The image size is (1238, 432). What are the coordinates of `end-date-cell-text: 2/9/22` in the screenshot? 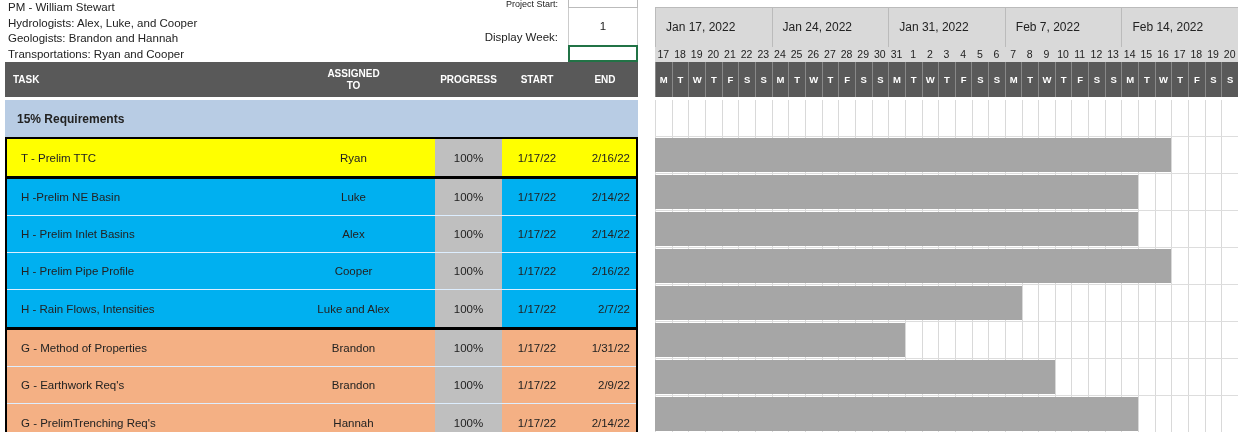 It's located at (614, 385).